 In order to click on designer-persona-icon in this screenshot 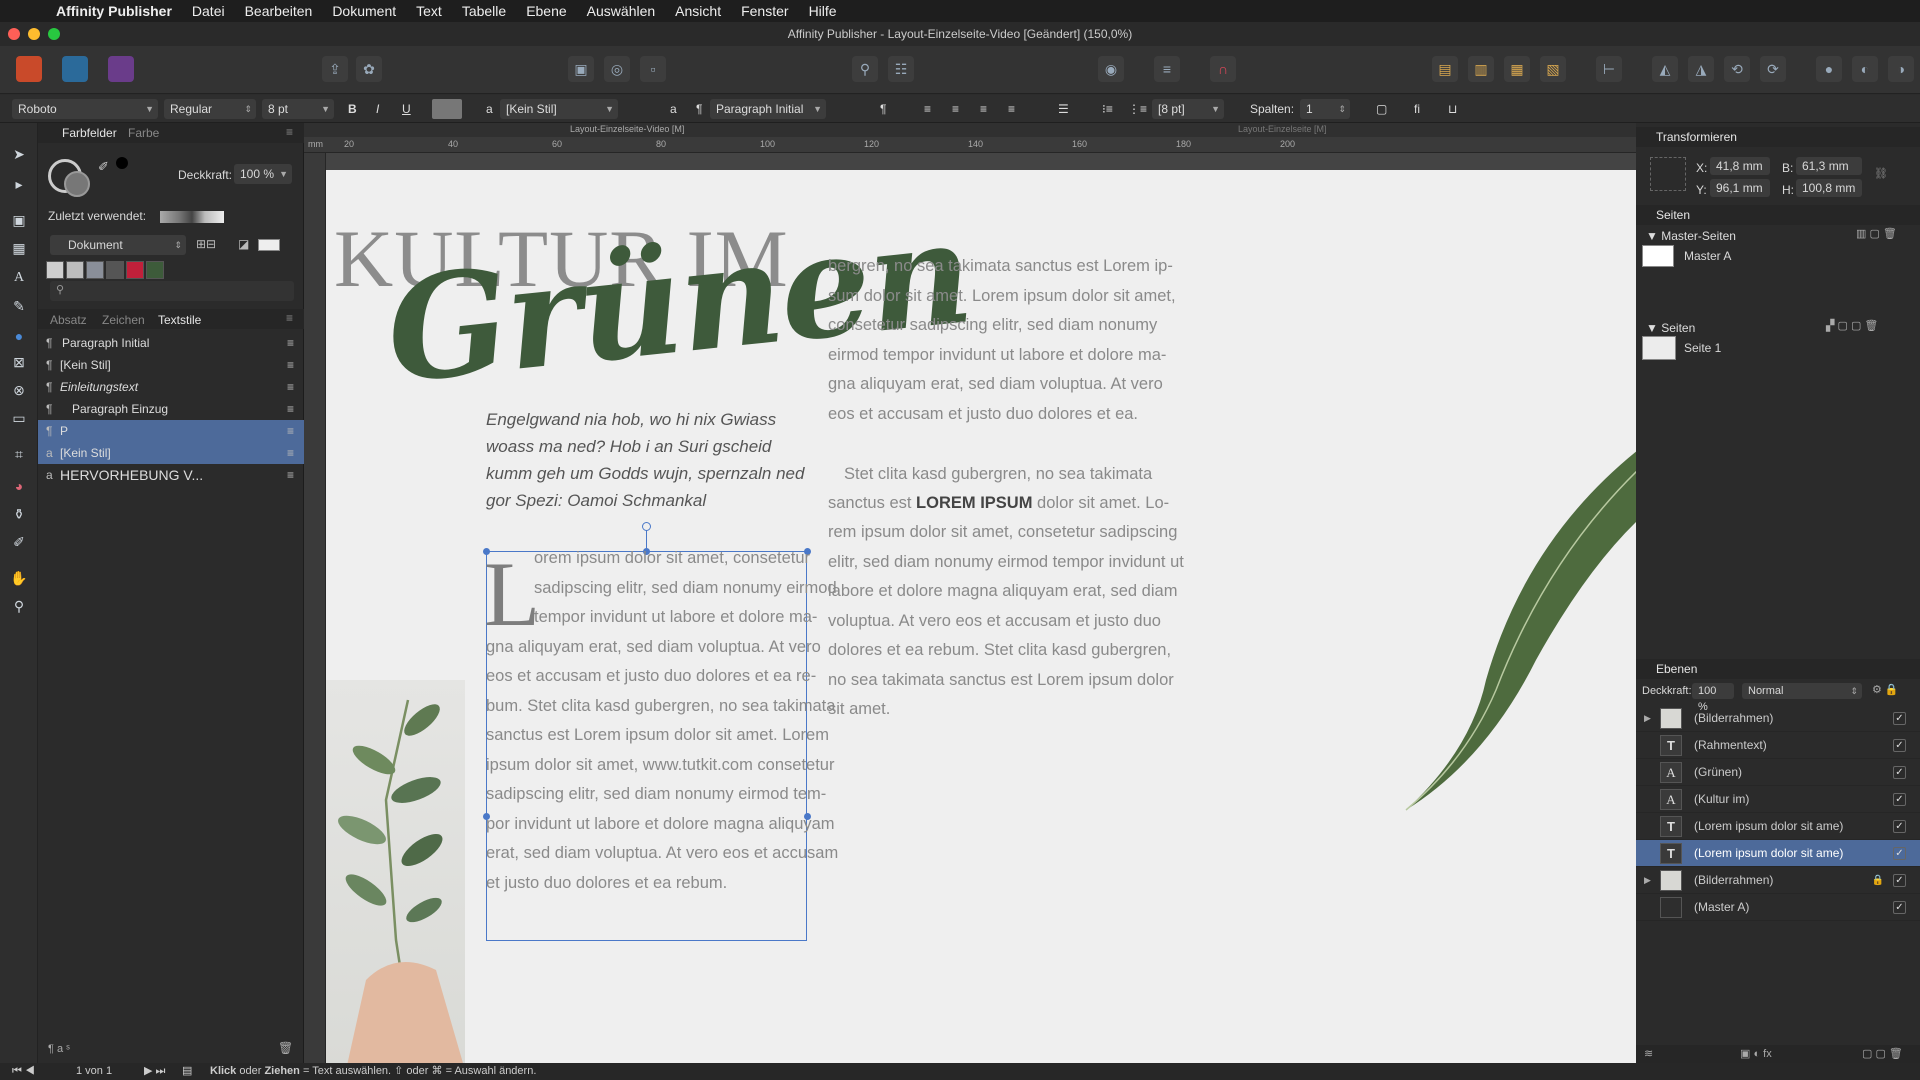, I will do `click(75, 69)`.